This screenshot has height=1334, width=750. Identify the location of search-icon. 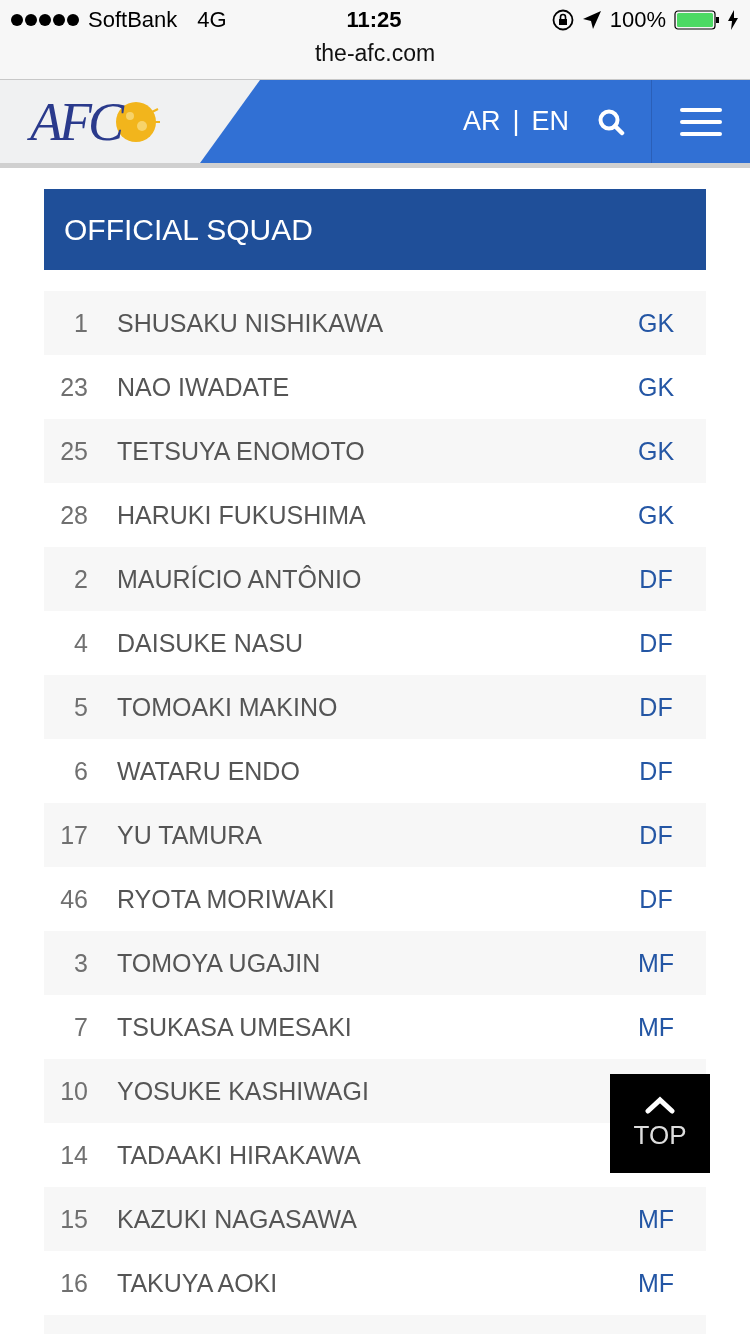
(611, 121).